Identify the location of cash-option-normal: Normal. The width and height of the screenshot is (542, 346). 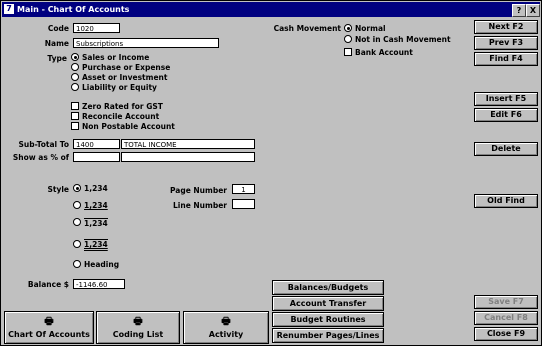
(370, 28).